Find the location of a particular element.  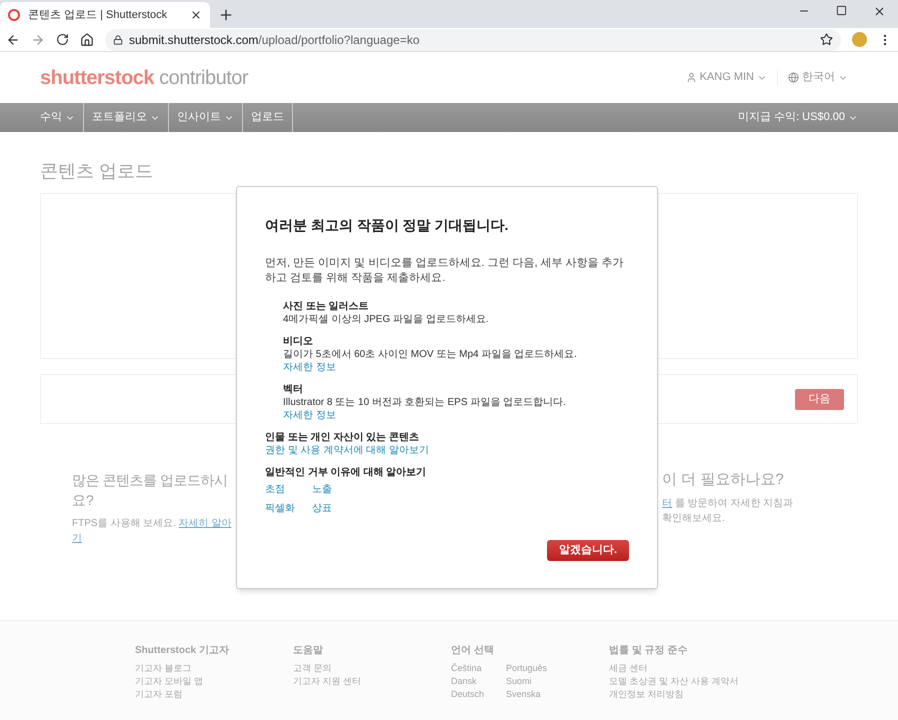

rejection-reason-link: 초점 is located at coordinates (288, 489).